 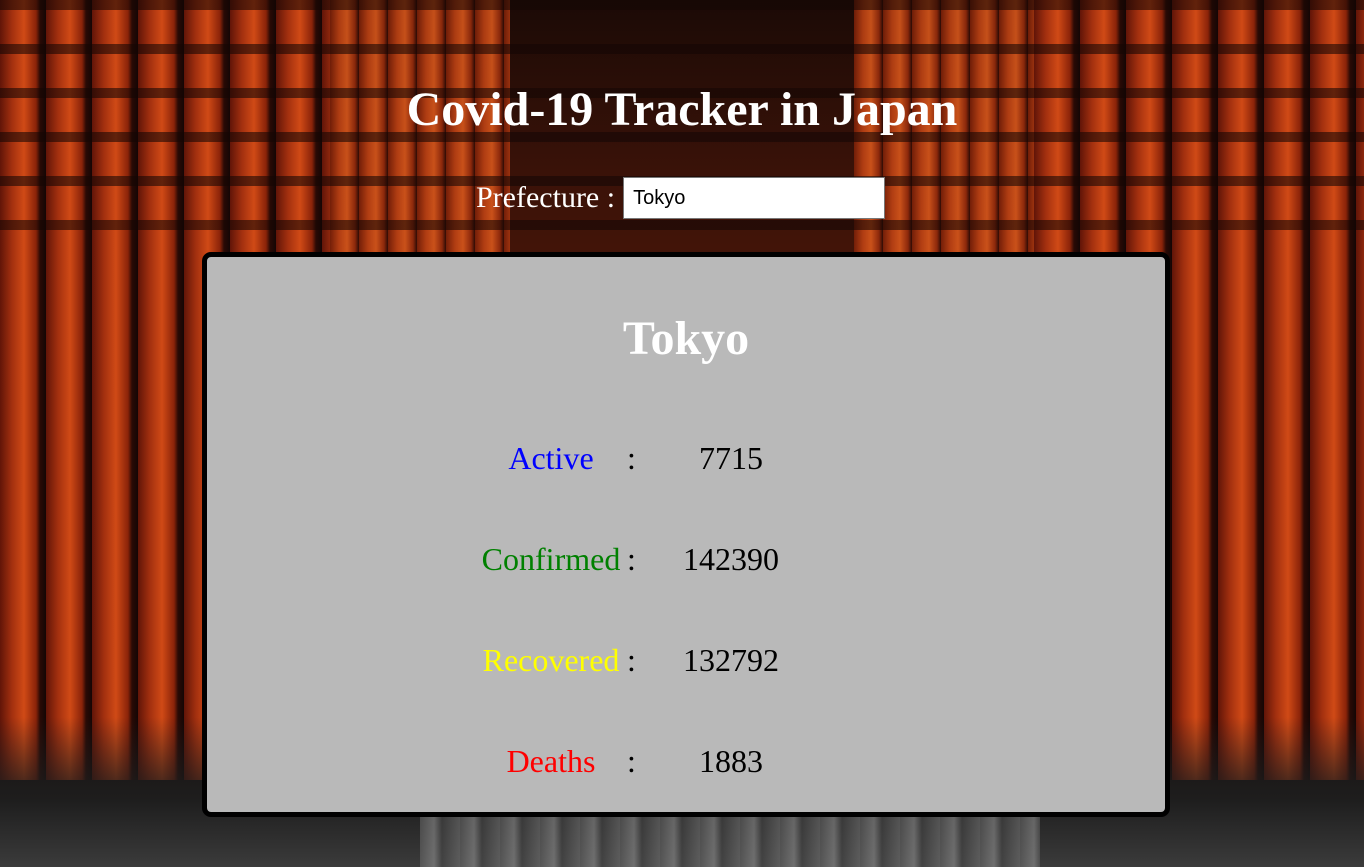 I want to click on stat-row-recovered: Recovered : 132792, so click(x=686, y=660).